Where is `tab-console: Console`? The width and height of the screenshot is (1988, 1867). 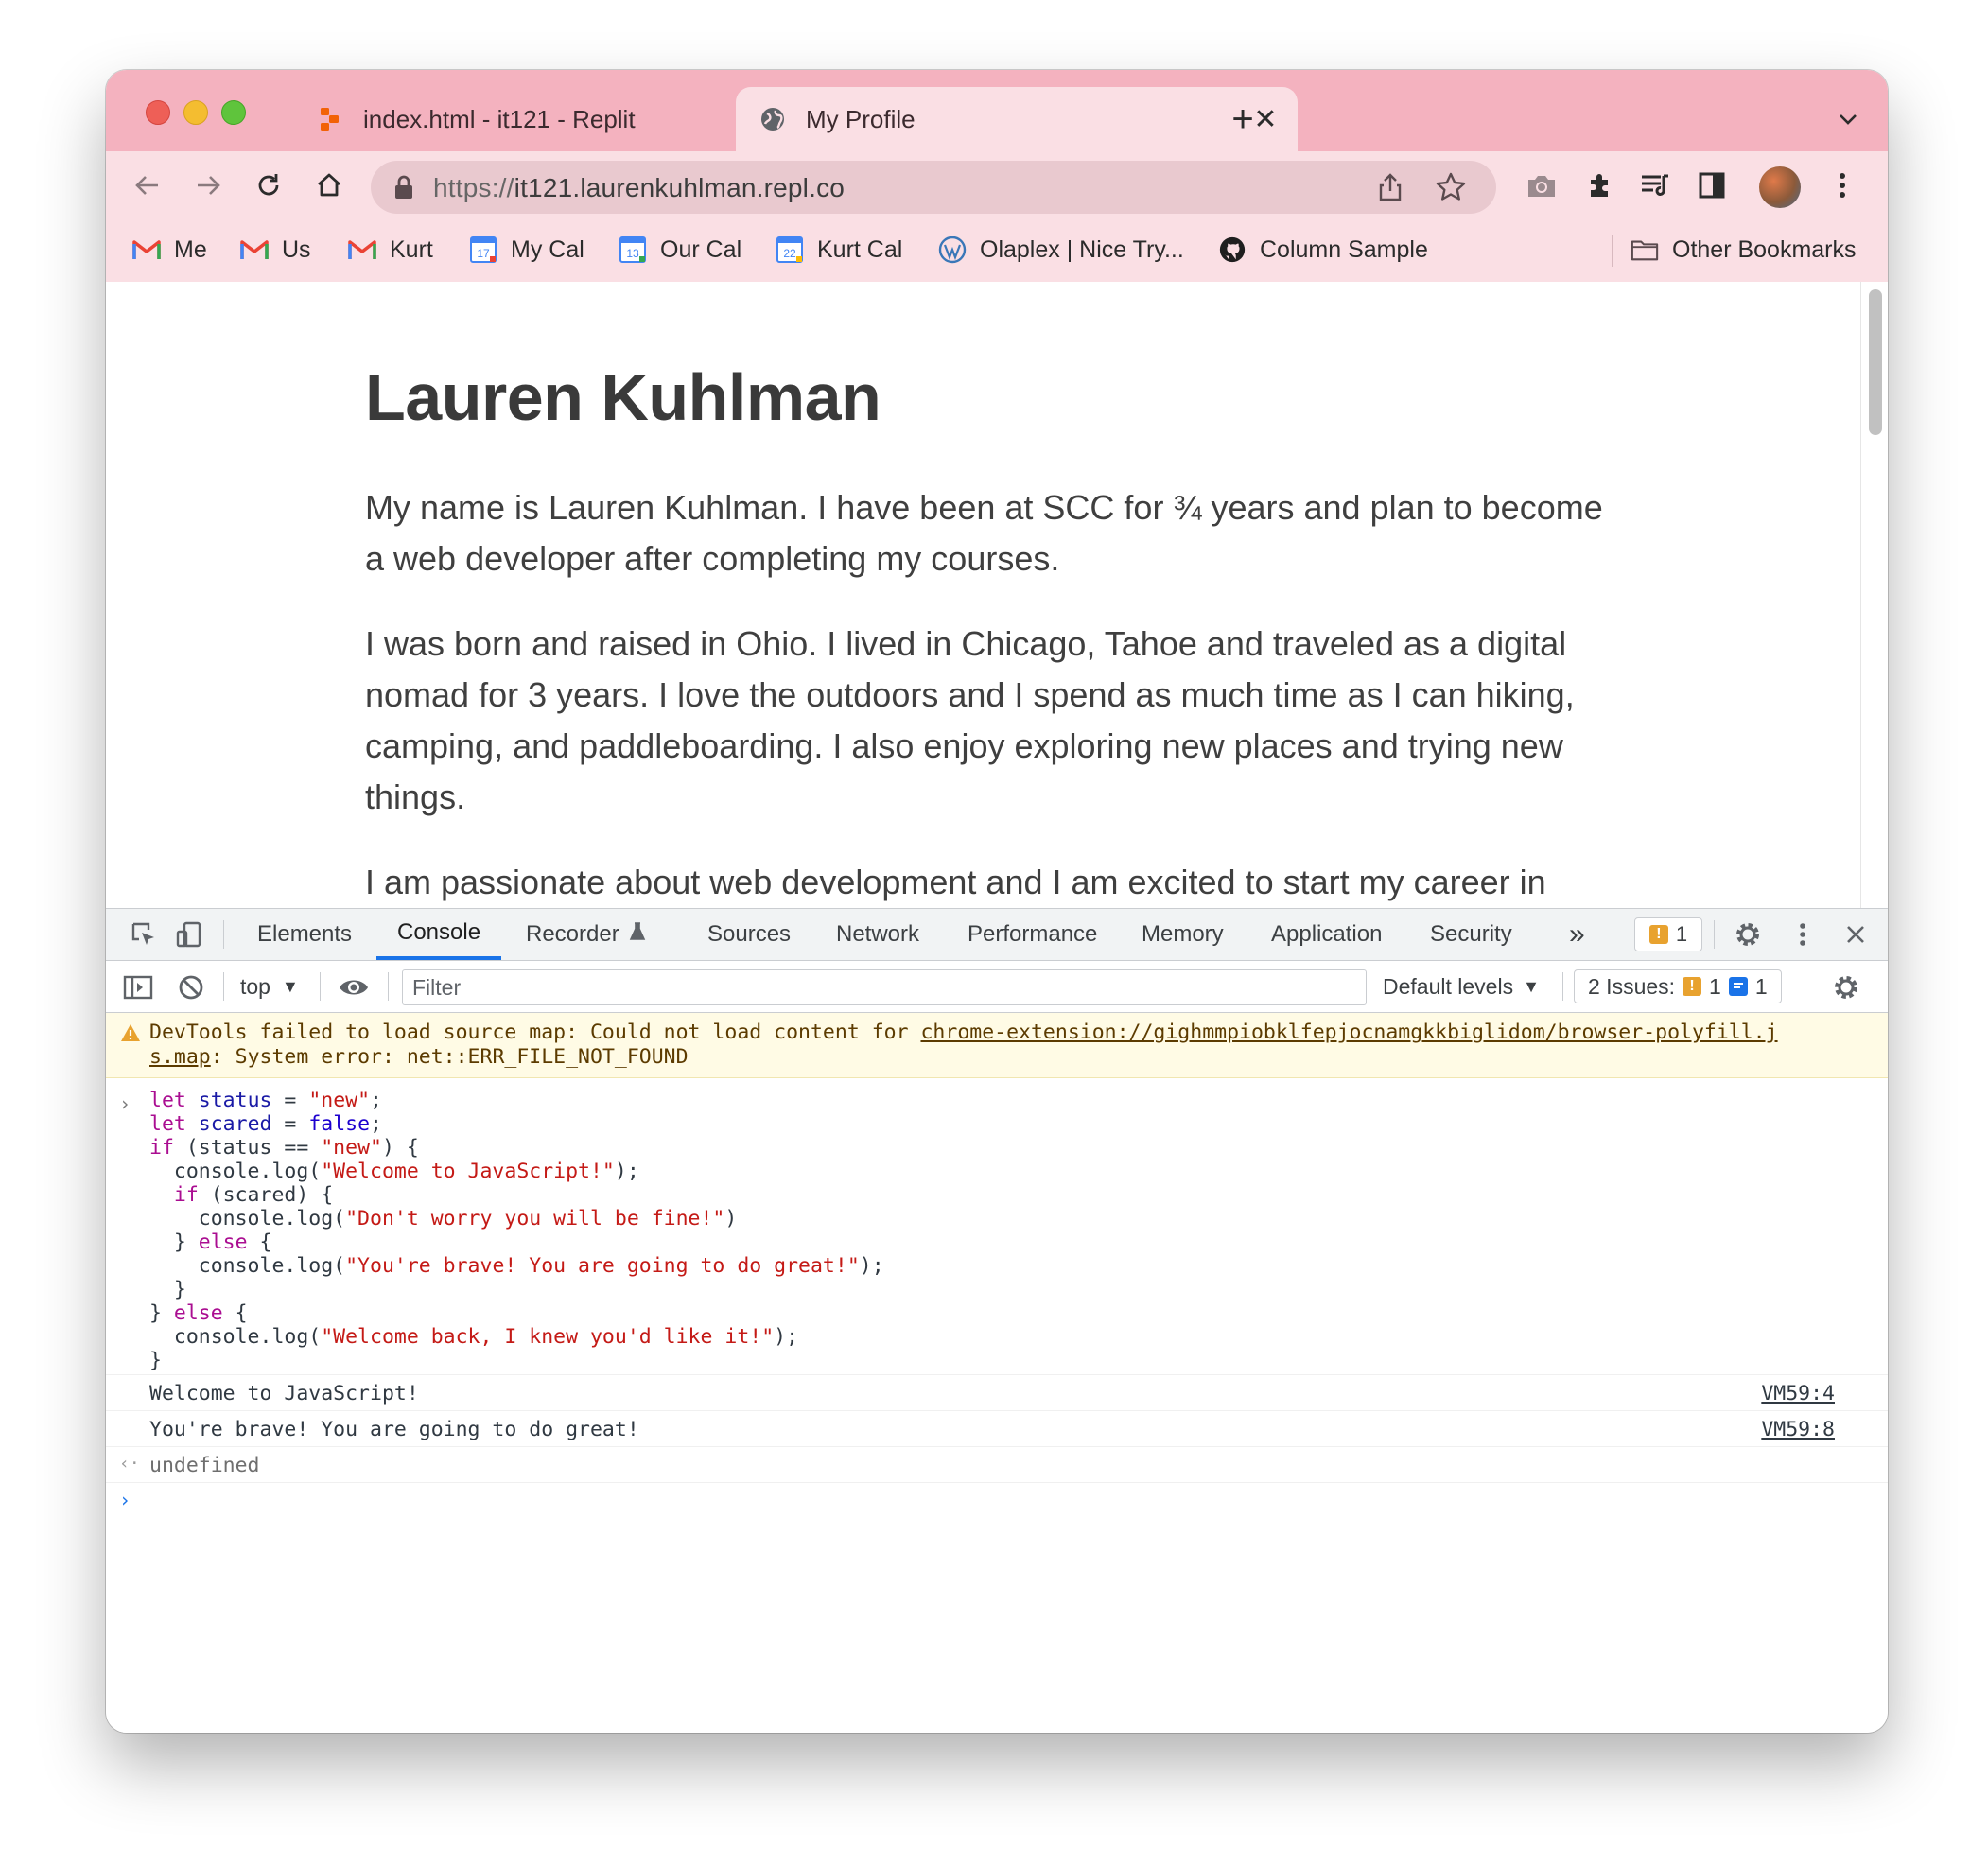
tab-console: Console is located at coordinates (439, 934).